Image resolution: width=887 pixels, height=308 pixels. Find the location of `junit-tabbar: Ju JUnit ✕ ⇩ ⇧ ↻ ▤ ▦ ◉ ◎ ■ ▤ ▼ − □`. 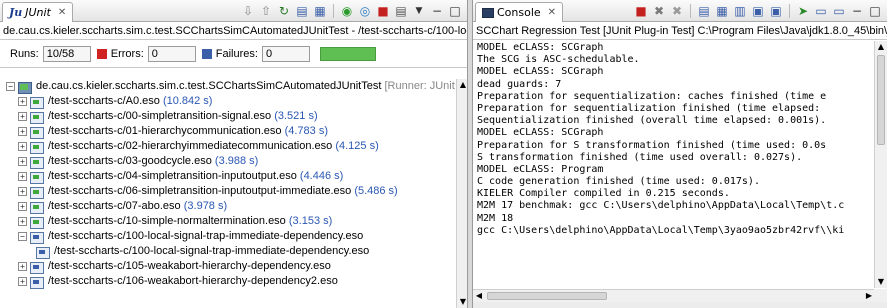

junit-tabbar: Ju JUnit ✕ ⇩ ⇧ ↻ ▤ ▦ ◉ ◎ ■ ▤ ▼ − □ is located at coordinates (233, 11).